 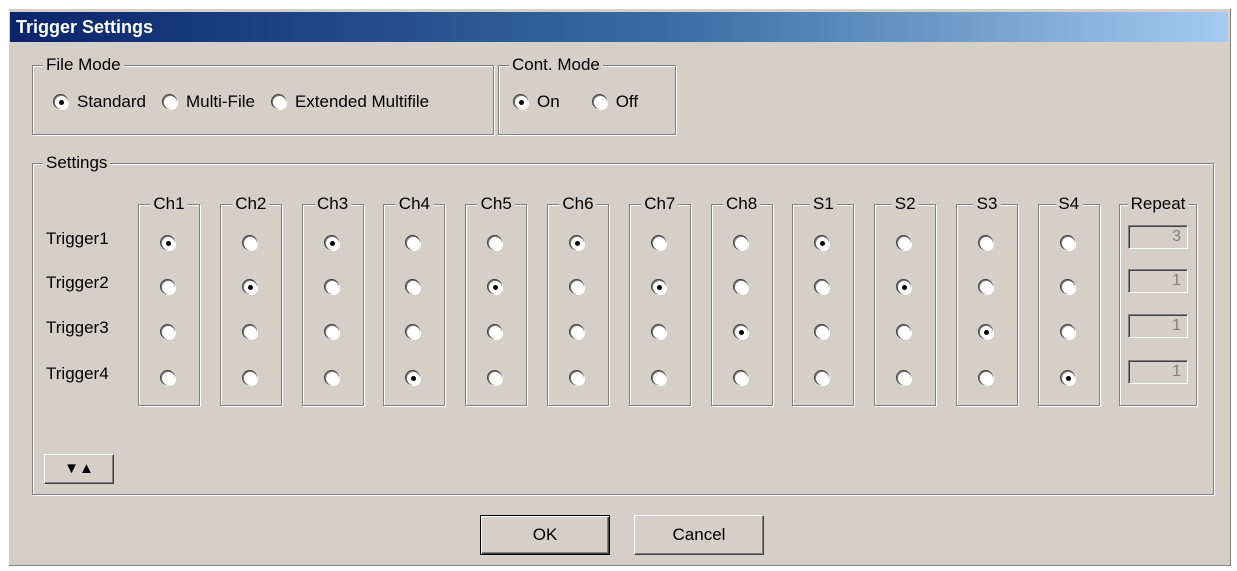 What do you see at coordinates (1068, 378) in the screenshot?
I see `trigger4-s4-radio` at bounding box center [1068, 378].